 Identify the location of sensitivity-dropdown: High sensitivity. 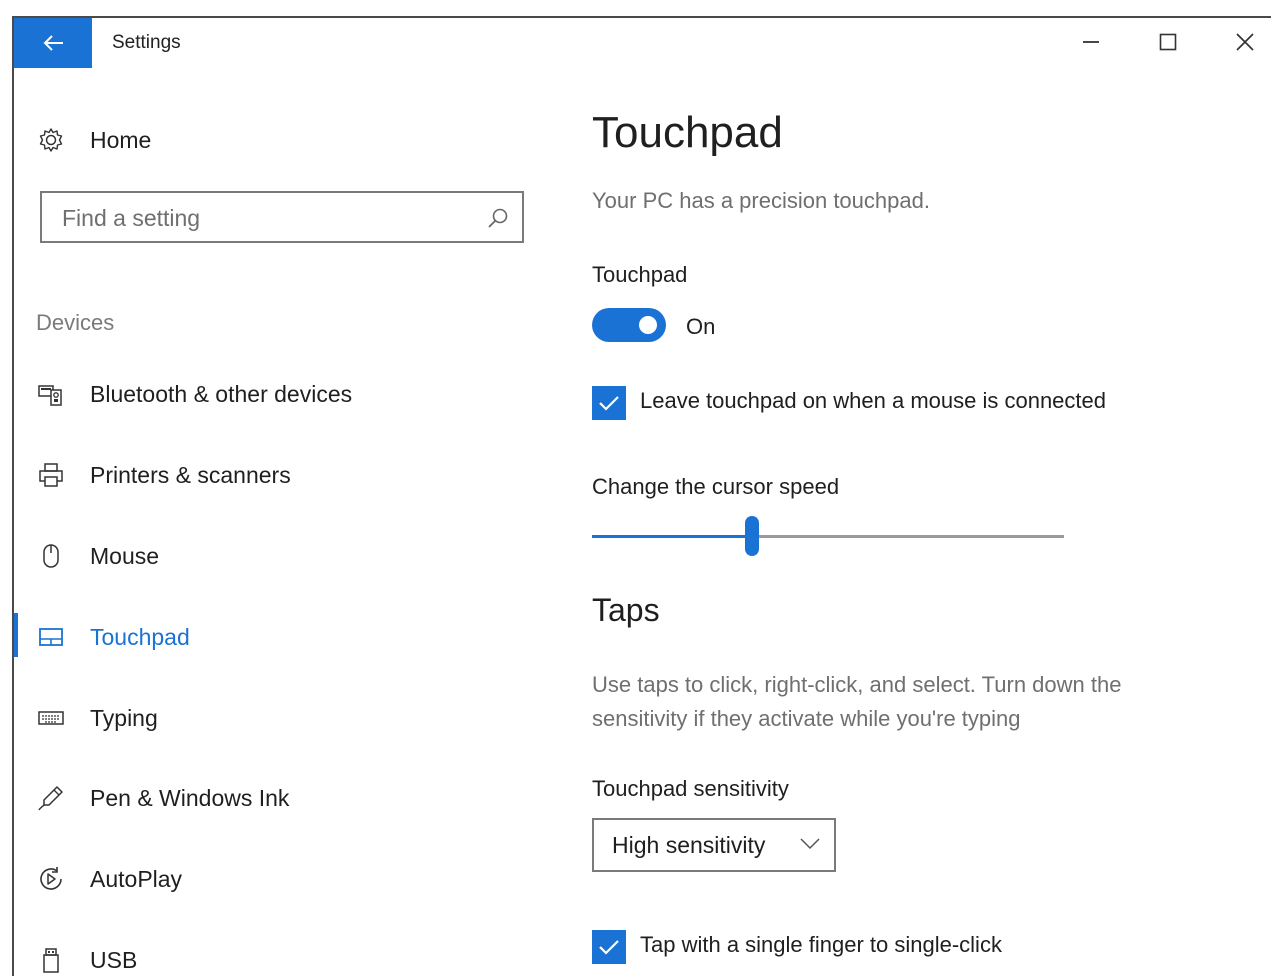
(714, 845).